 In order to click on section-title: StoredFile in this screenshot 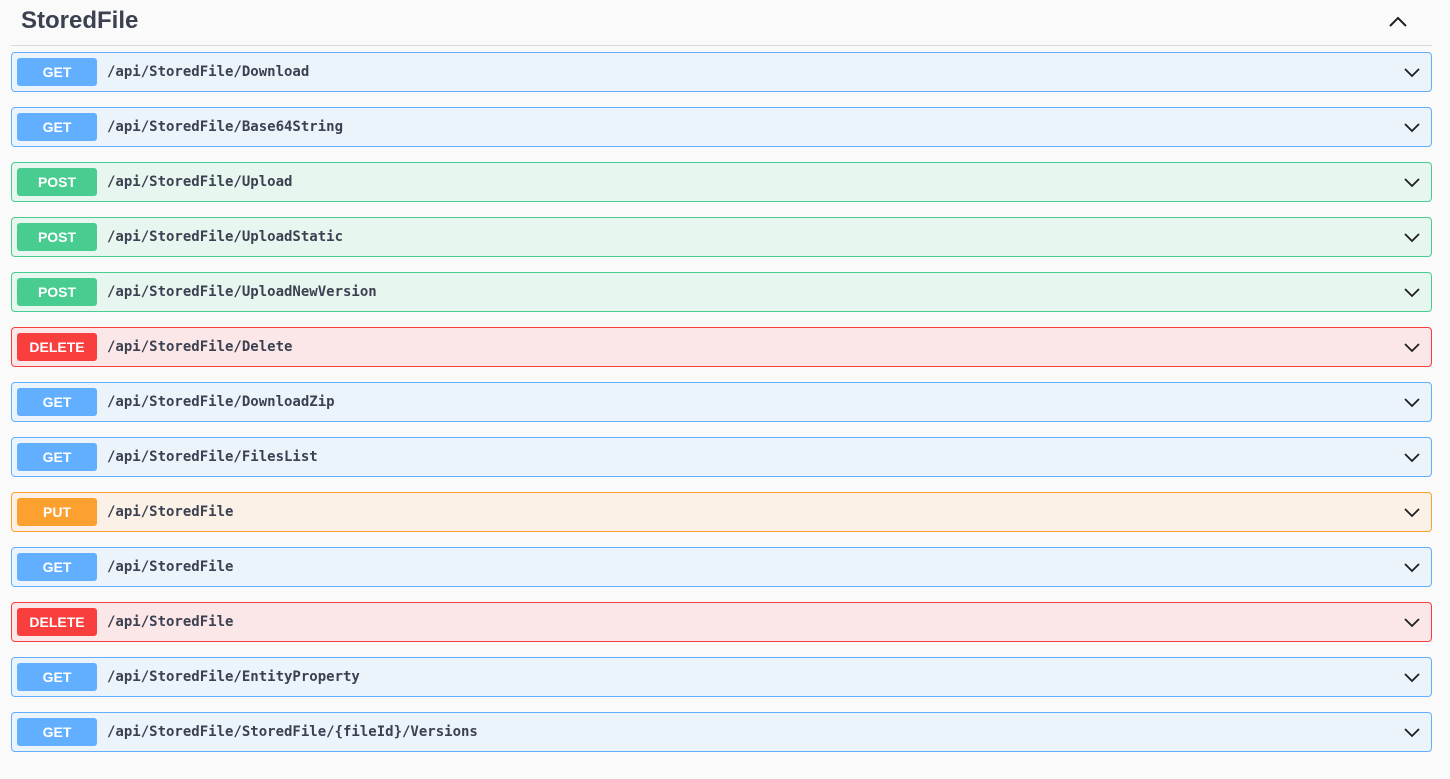, I will do `click(80, 20)`.